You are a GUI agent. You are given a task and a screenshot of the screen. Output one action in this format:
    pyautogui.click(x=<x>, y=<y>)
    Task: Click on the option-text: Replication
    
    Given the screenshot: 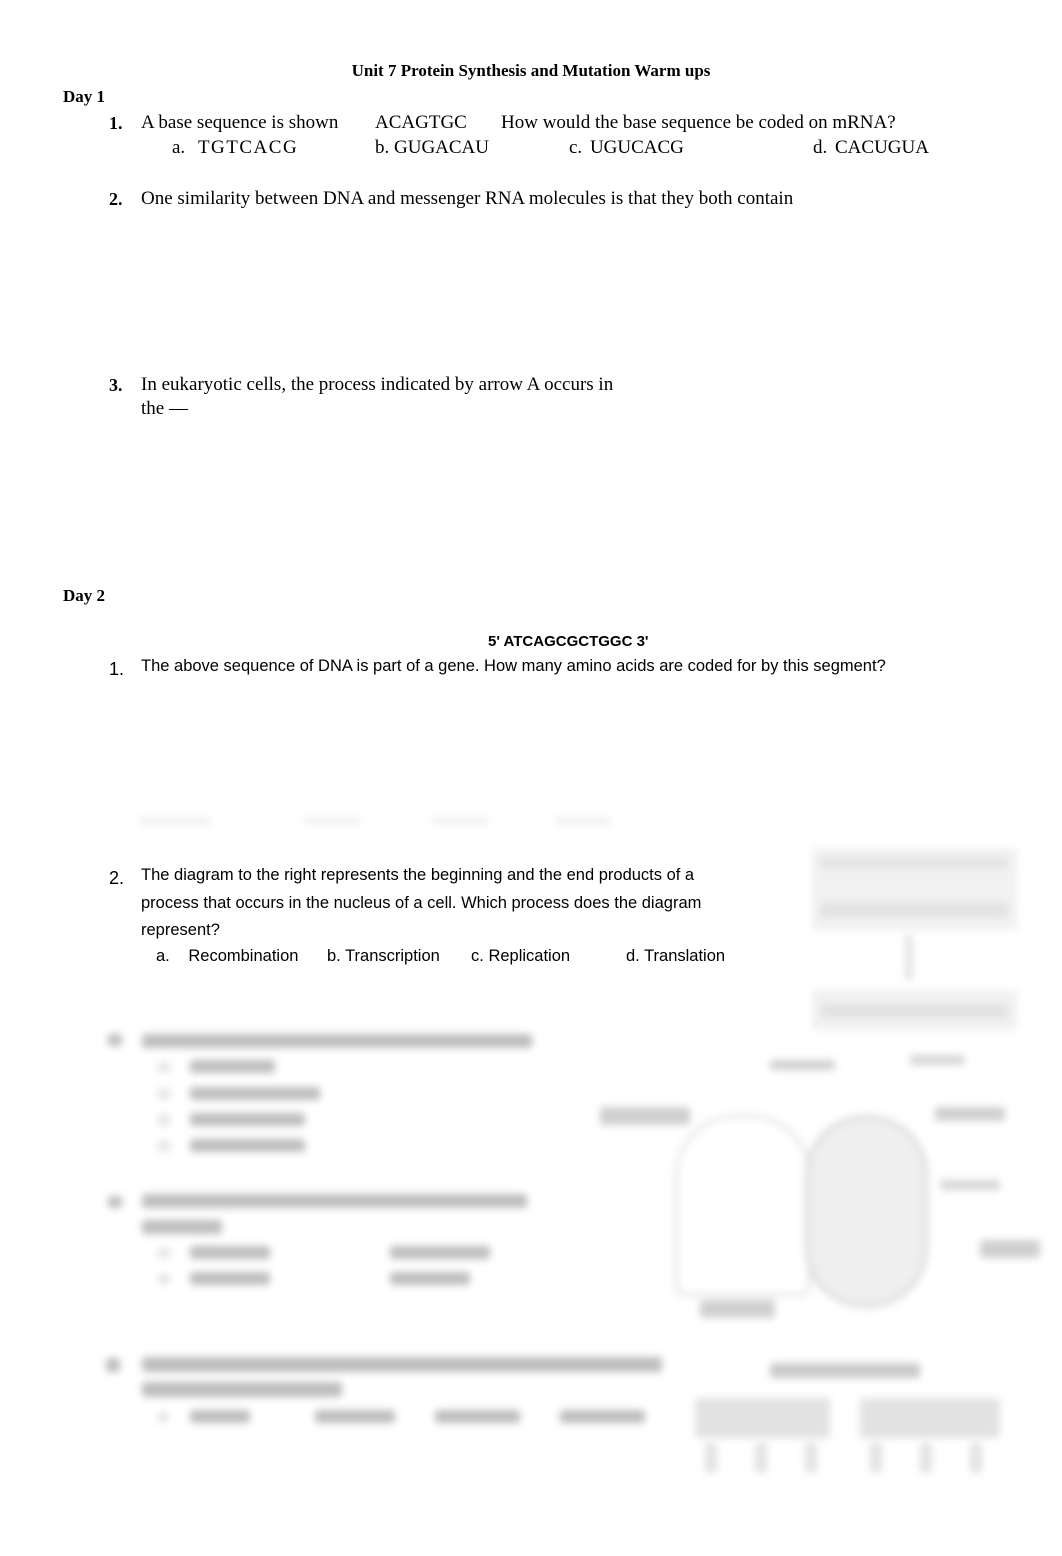 What is the action you would take?
    pyautogui.click(x=529, y=956)
    